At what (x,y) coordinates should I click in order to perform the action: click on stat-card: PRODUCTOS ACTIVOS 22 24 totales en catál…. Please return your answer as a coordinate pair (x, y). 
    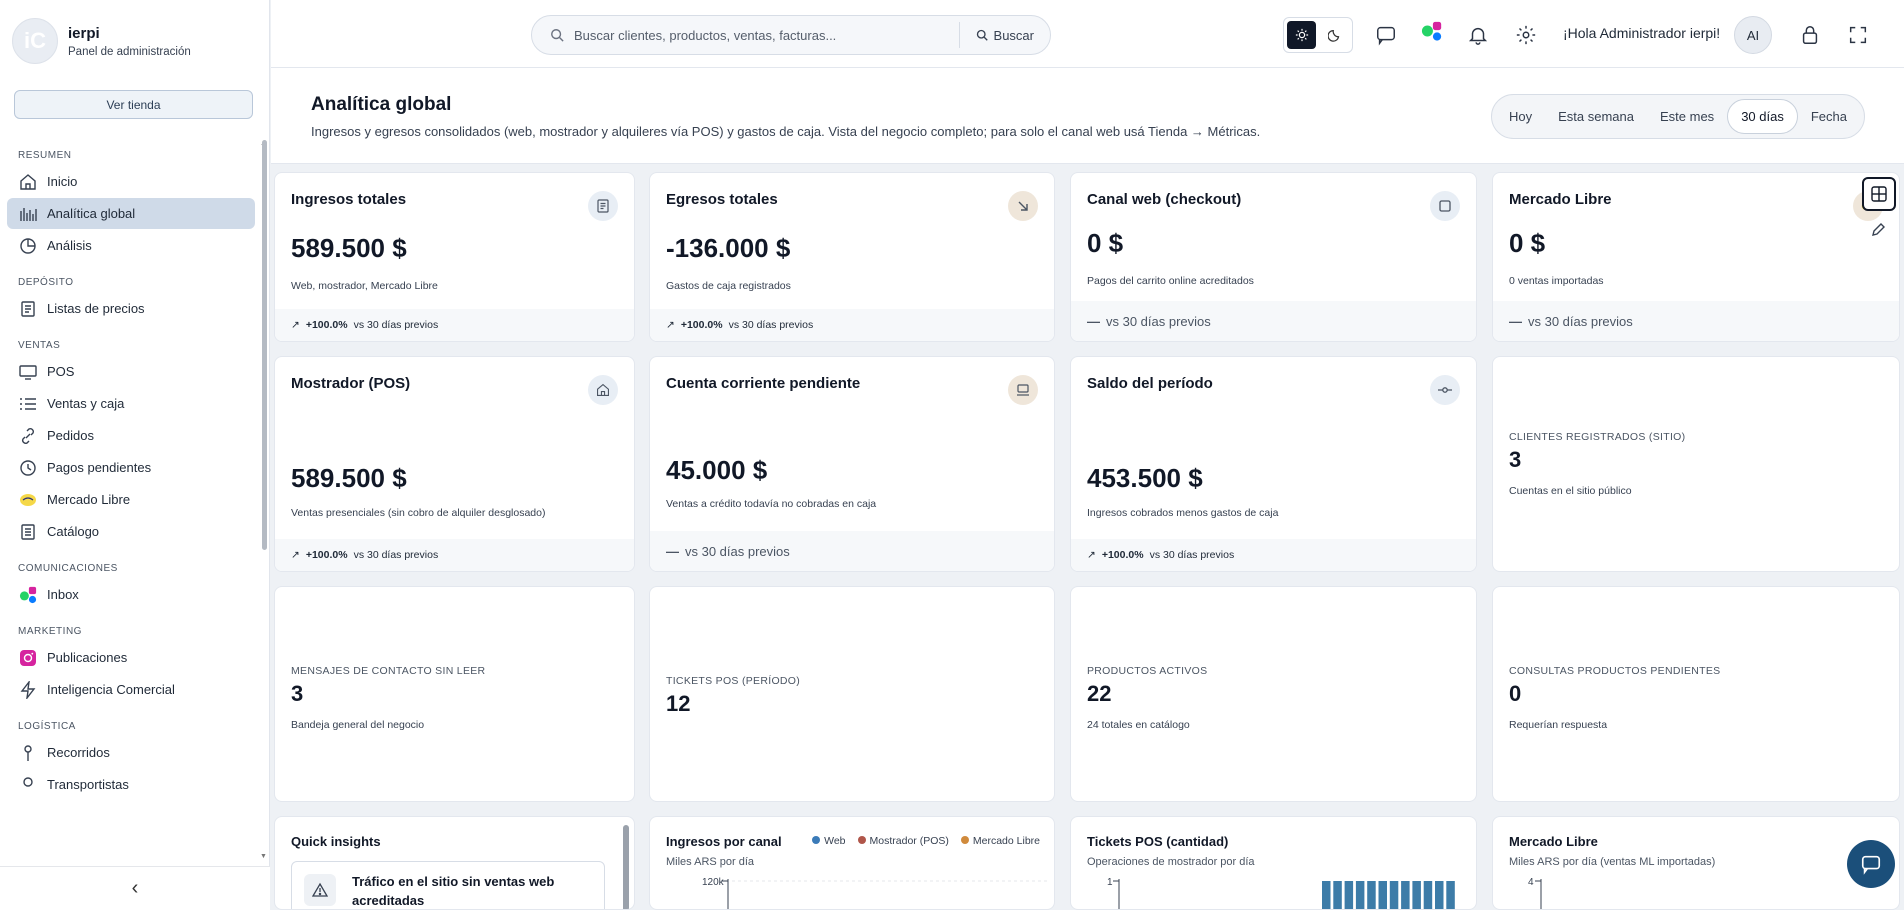
    Looking at the image, I should click on (1273, 694).